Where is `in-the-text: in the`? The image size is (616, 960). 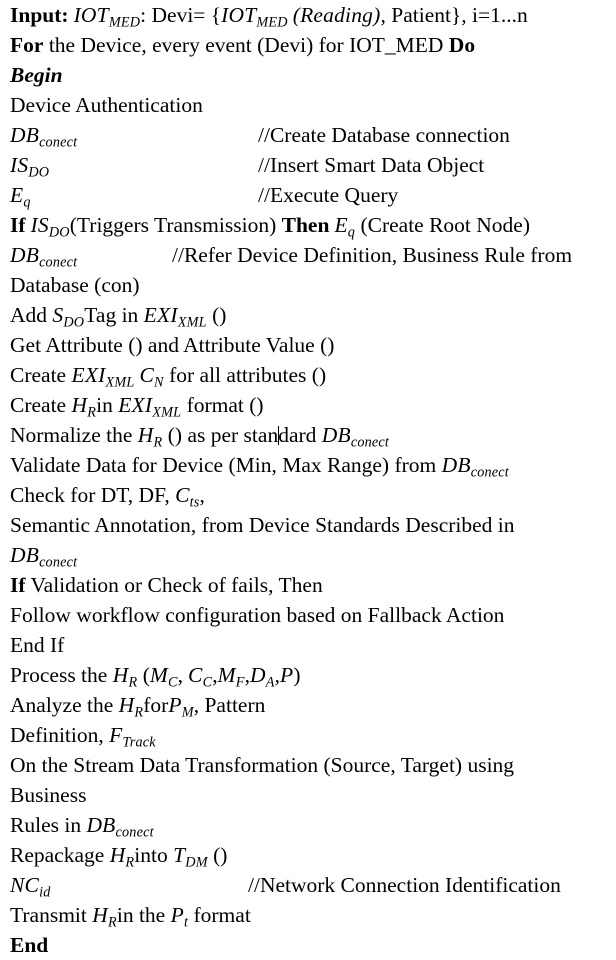
in-the-text: in the is located at coordinates (143, 915).